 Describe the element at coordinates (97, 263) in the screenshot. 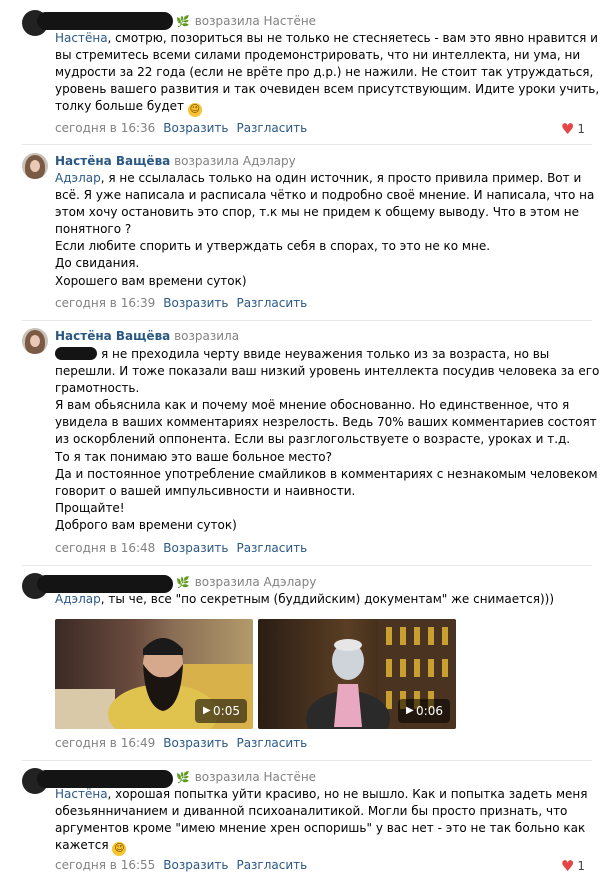

I see `text-line: До свидания.` at that location.